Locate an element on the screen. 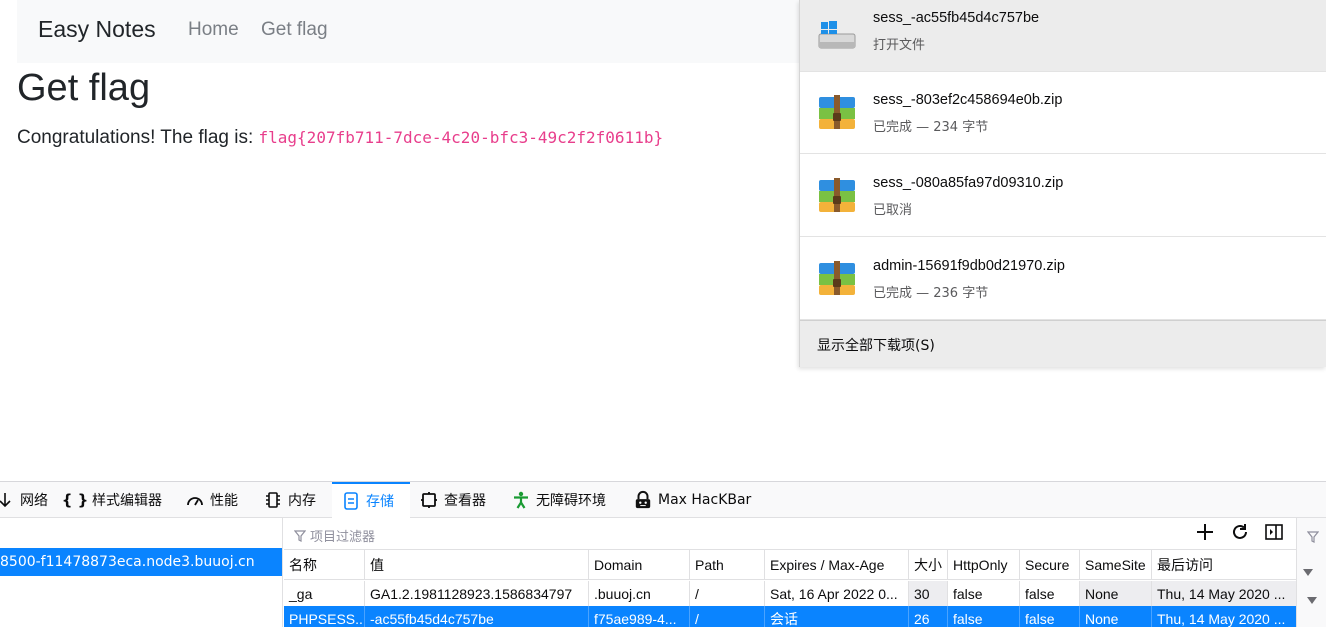  column-header: Secure is located at coordinates (1050, 564).